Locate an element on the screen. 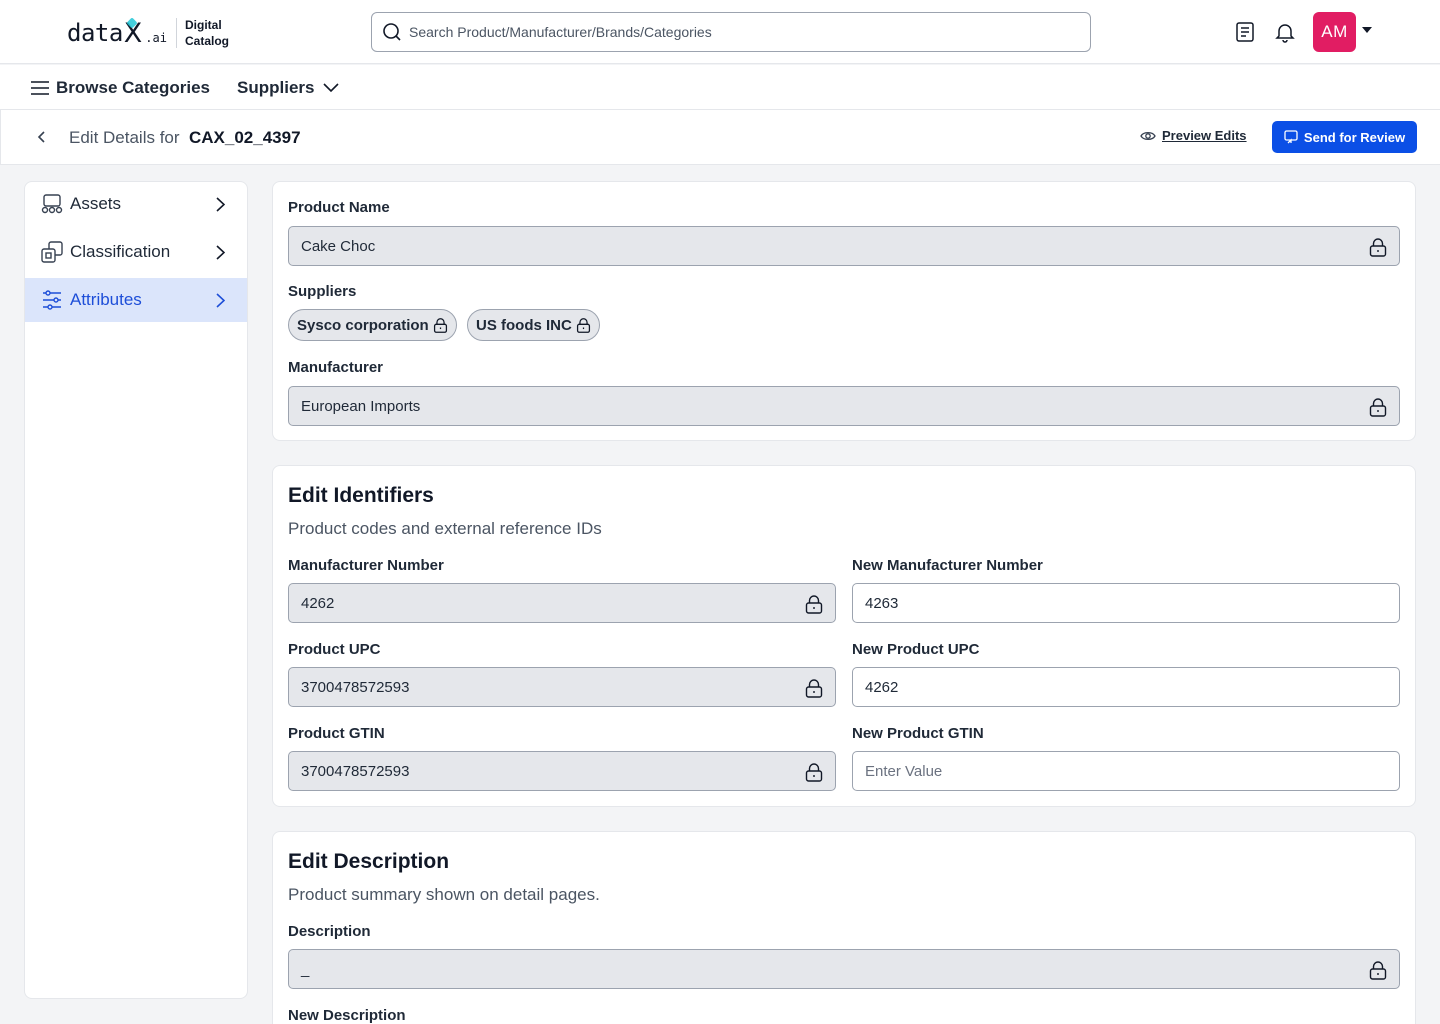  page-title: CAX_02_4397 is located at coordinates (245, 137).